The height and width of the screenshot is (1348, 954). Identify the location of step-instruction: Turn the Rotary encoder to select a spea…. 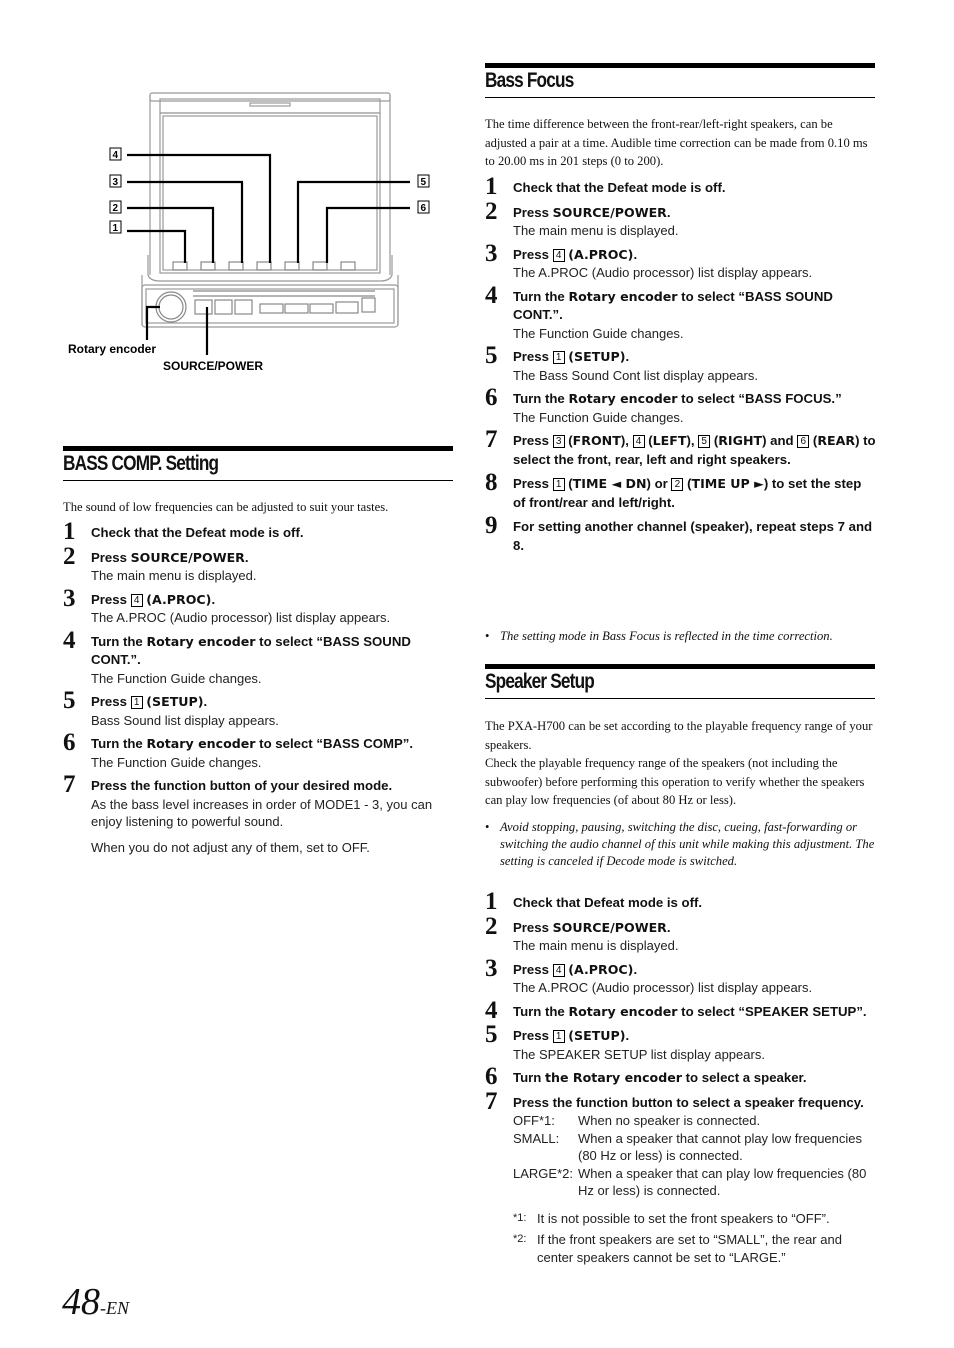
(695, 1078).